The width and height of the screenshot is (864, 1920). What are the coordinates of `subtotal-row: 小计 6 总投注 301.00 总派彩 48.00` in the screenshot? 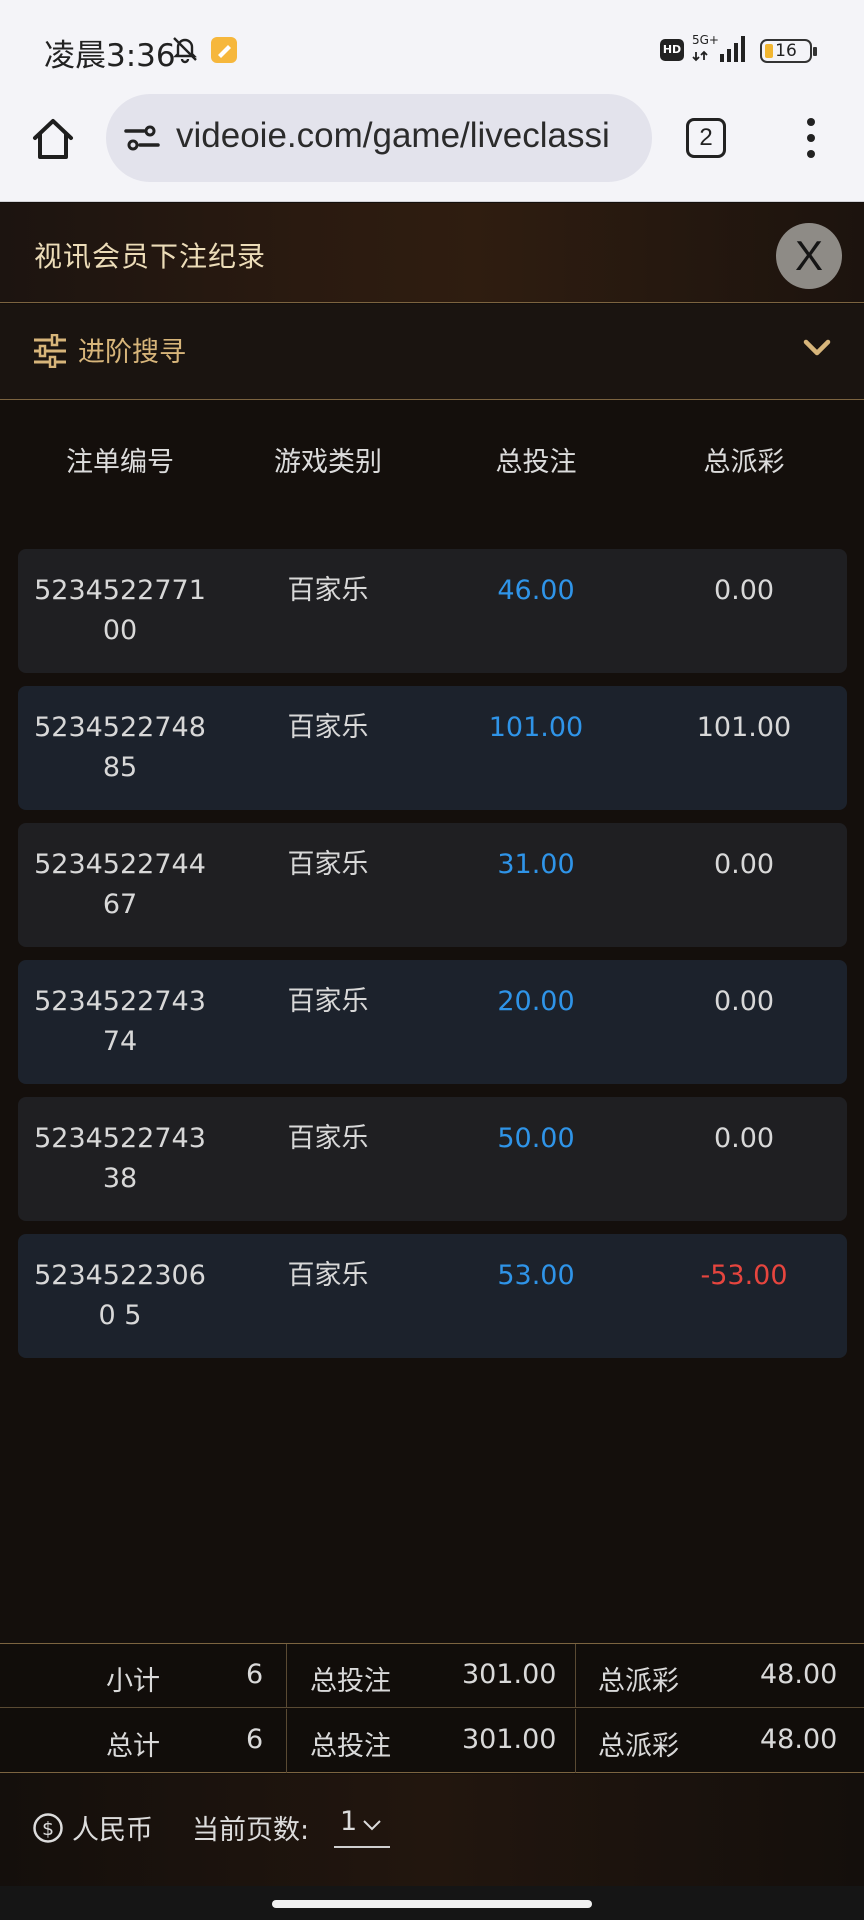 It's located at (432, 1676).